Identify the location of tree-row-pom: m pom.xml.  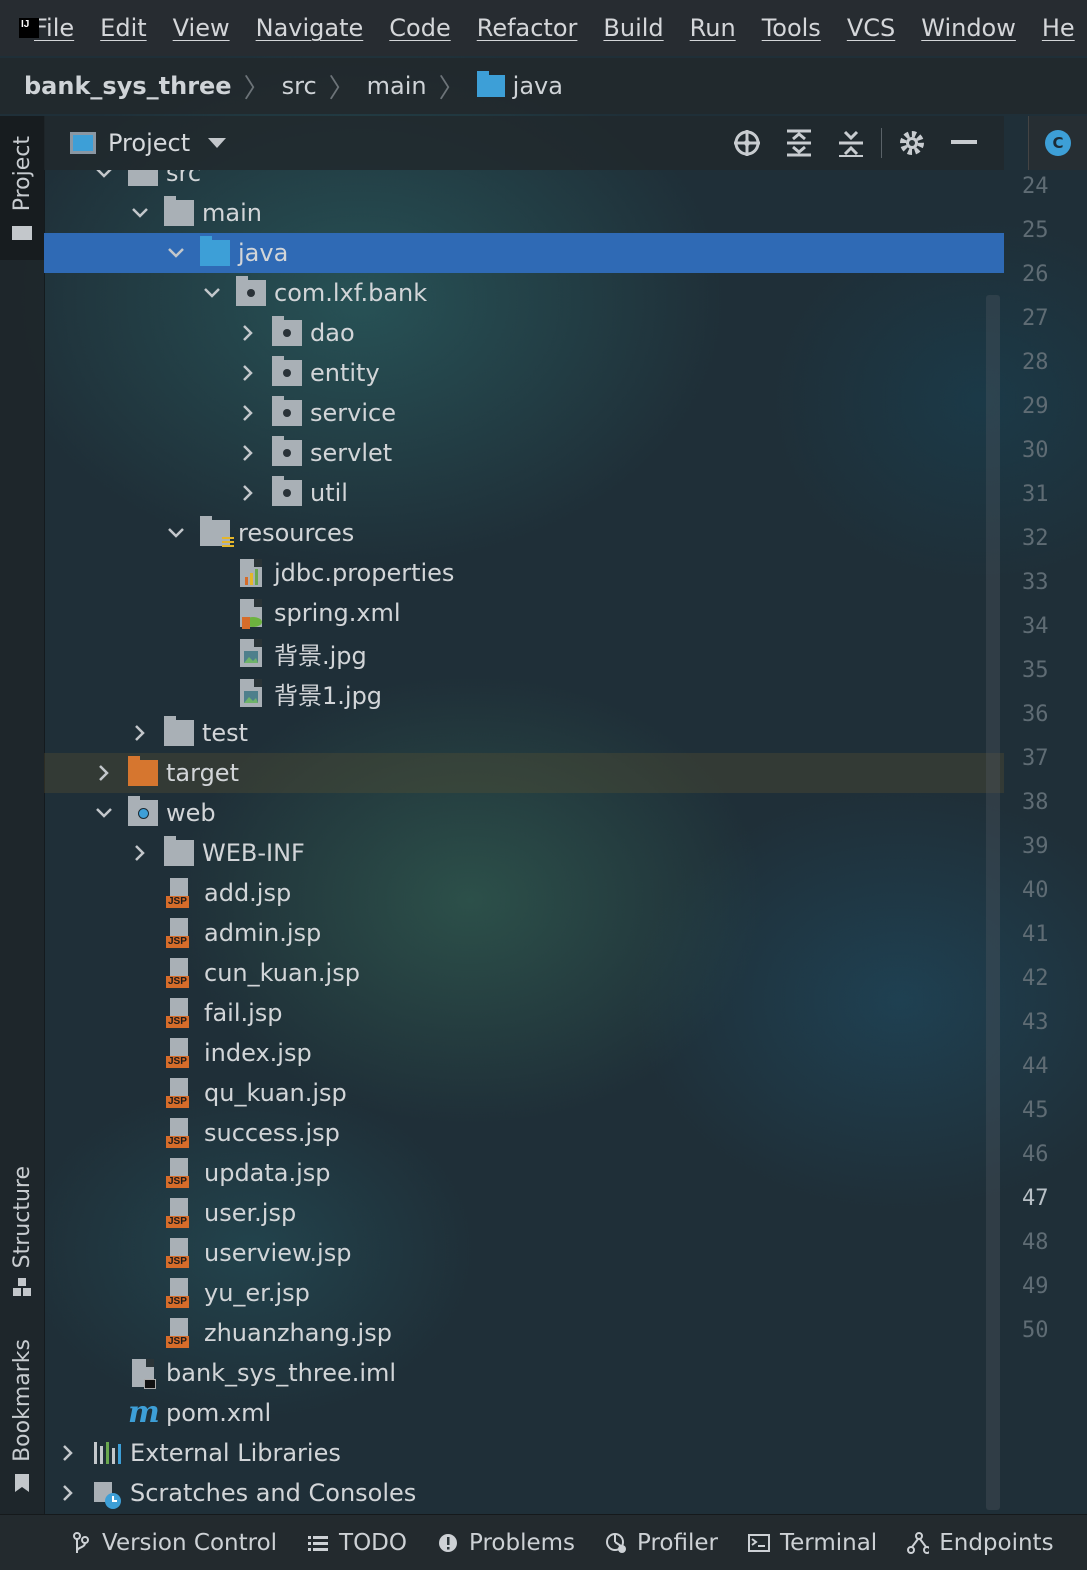
(524, 1413).